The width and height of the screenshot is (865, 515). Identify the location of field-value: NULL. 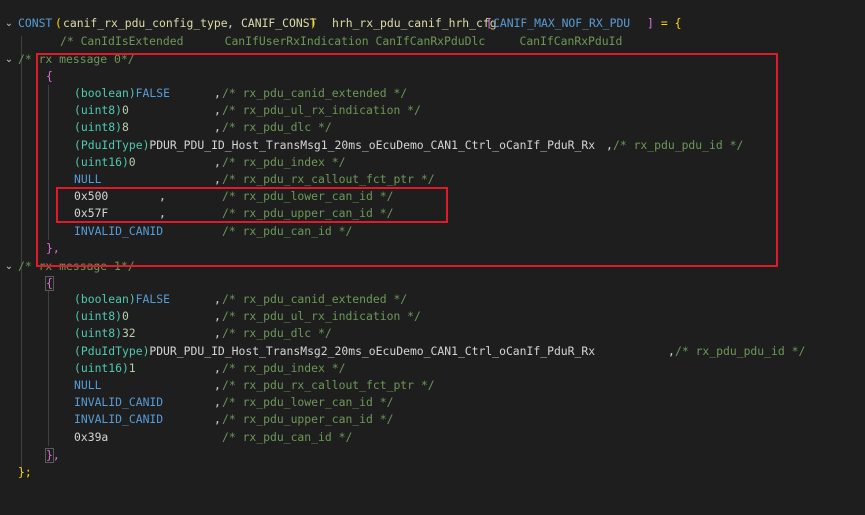
(88, 385).